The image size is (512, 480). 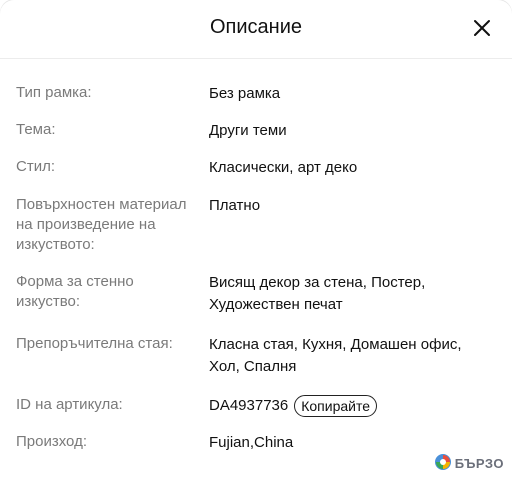 I want to click on item-id-value: DA4937736, so click(x=249, y=405).